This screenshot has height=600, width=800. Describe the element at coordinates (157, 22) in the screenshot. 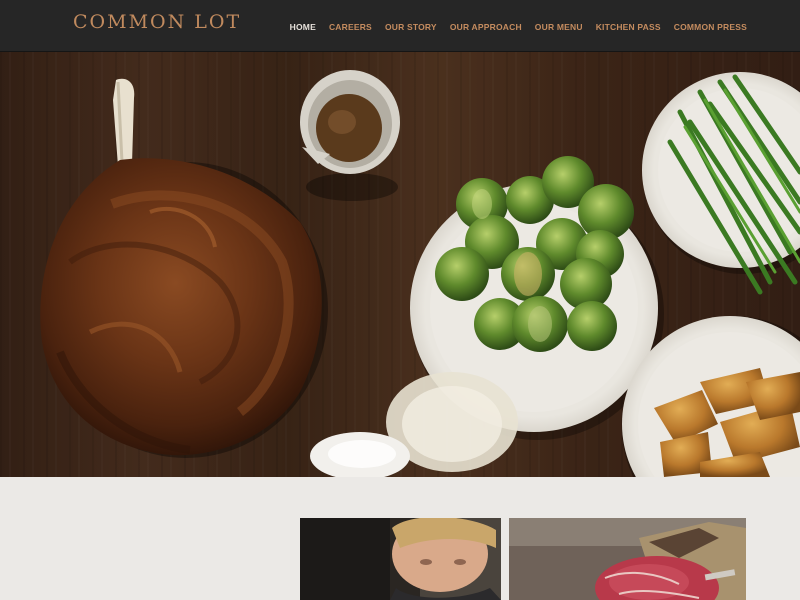

I see `site-logo: COMMON LOT` at that location.